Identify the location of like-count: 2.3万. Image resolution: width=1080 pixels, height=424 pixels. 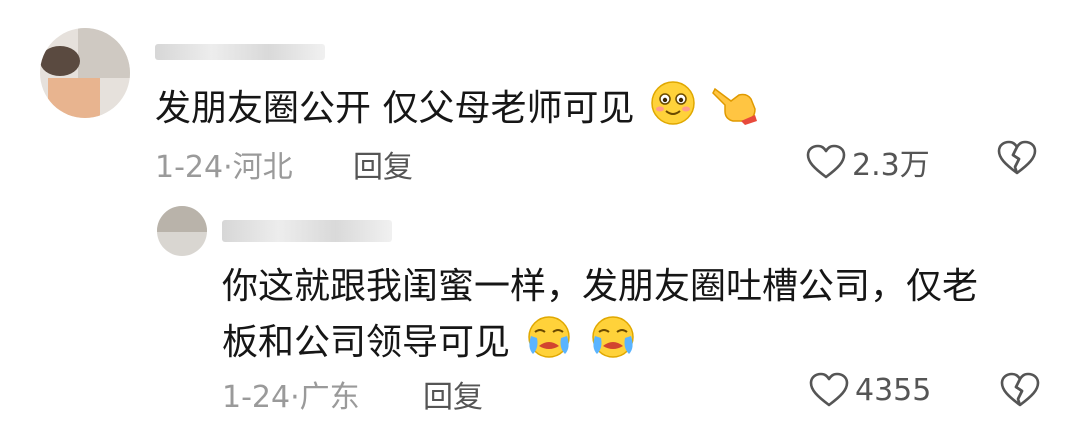
(891, 165).